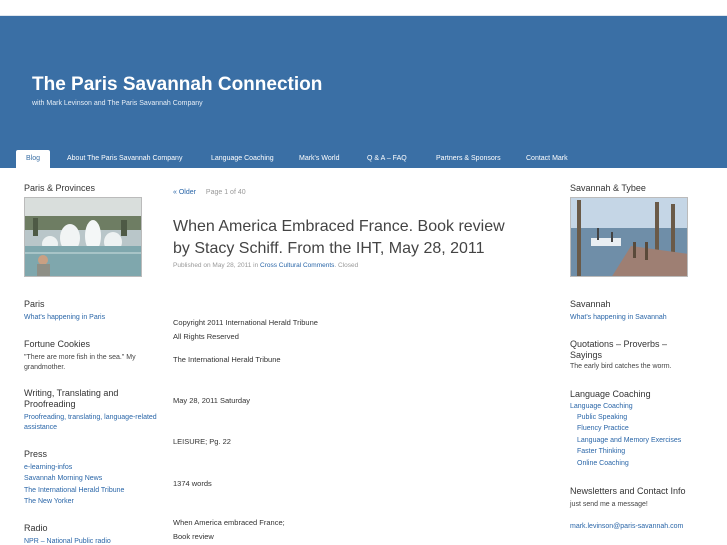 Image resolution: width=727 pixels, height=545 pixels. I want to click on savannah-dock-image, so click(629, 237).